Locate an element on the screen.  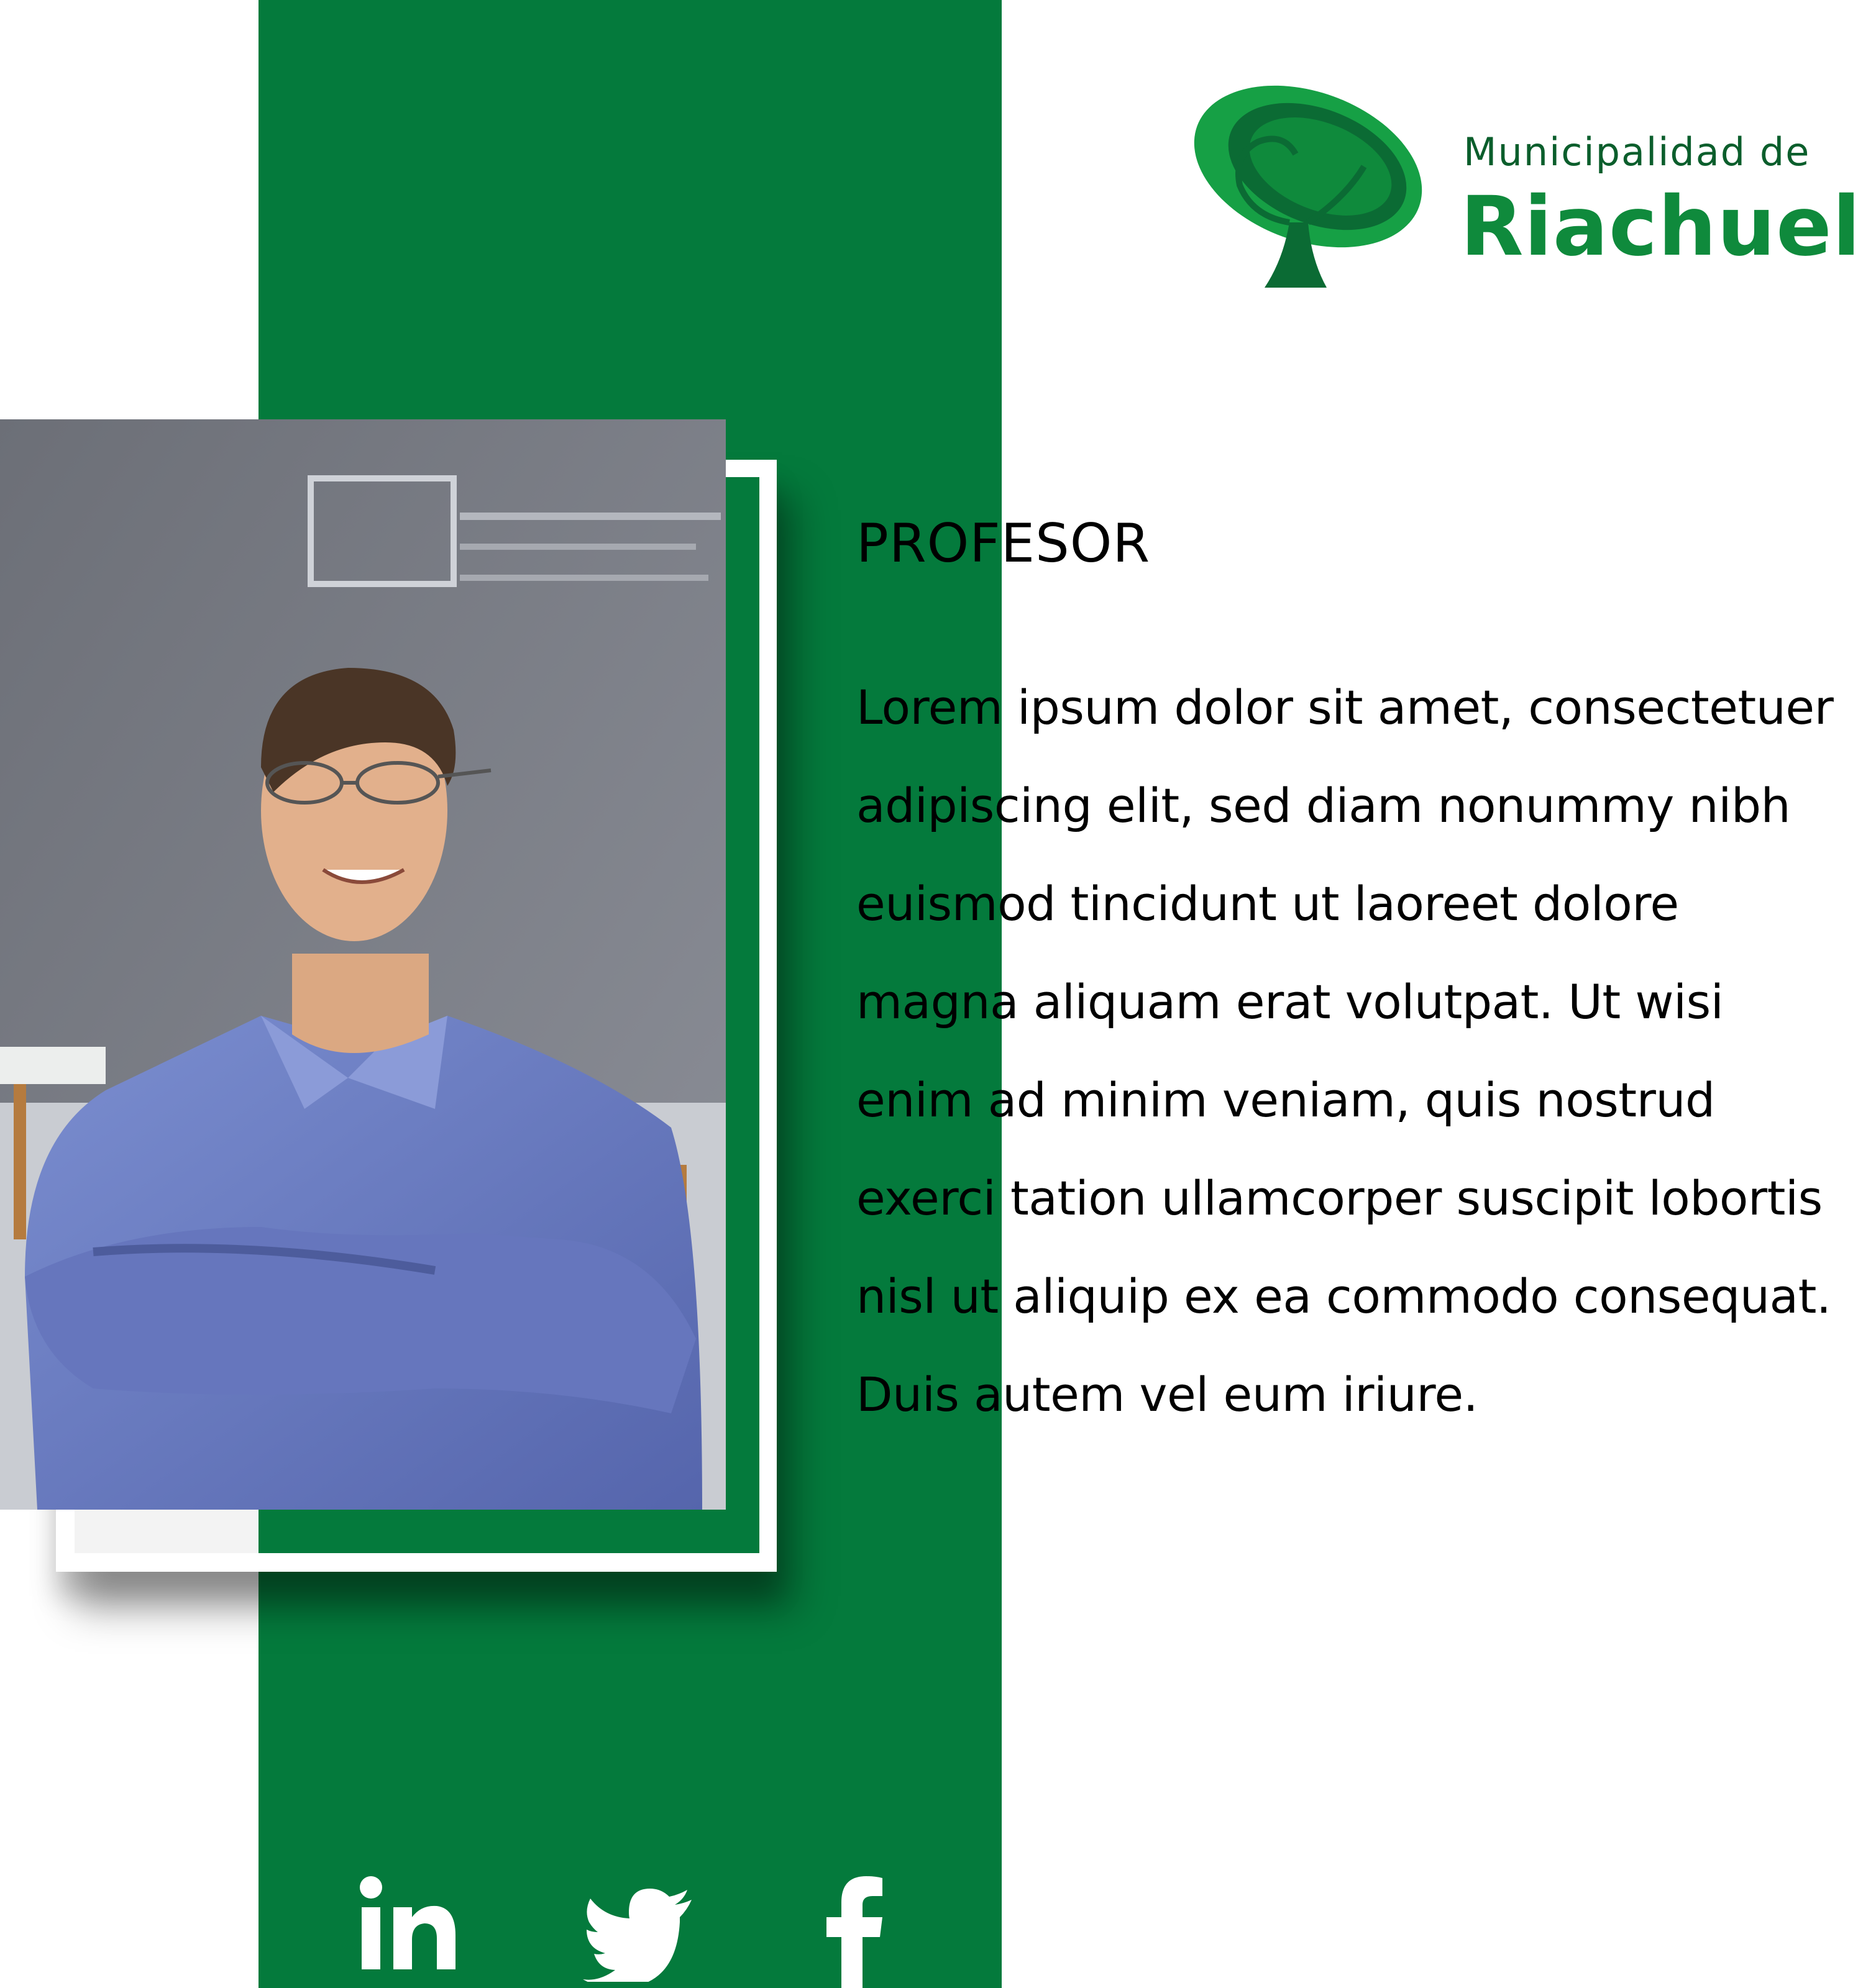
twitter-icon is located at coordinates (637, 1935).